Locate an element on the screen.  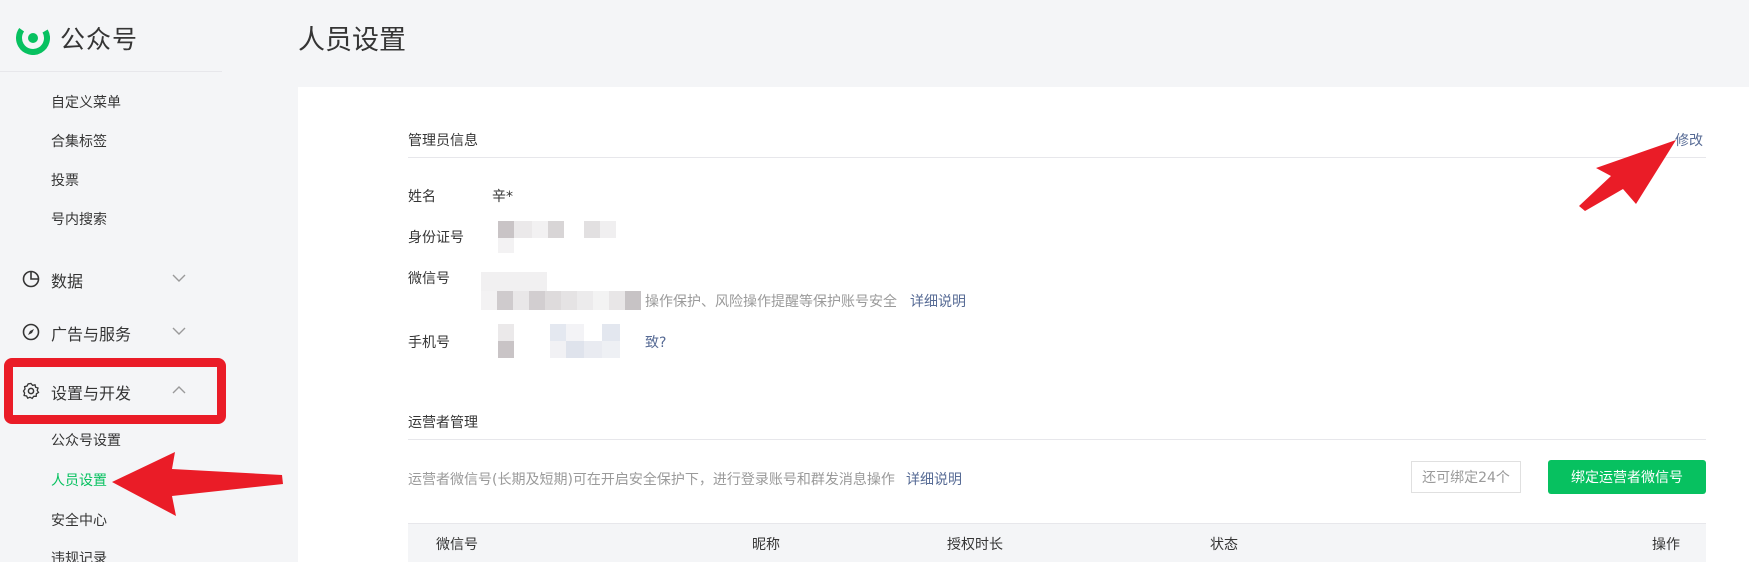
sidebar-group-ads-services: 广告与服务 is located at coordinates (100, 332).